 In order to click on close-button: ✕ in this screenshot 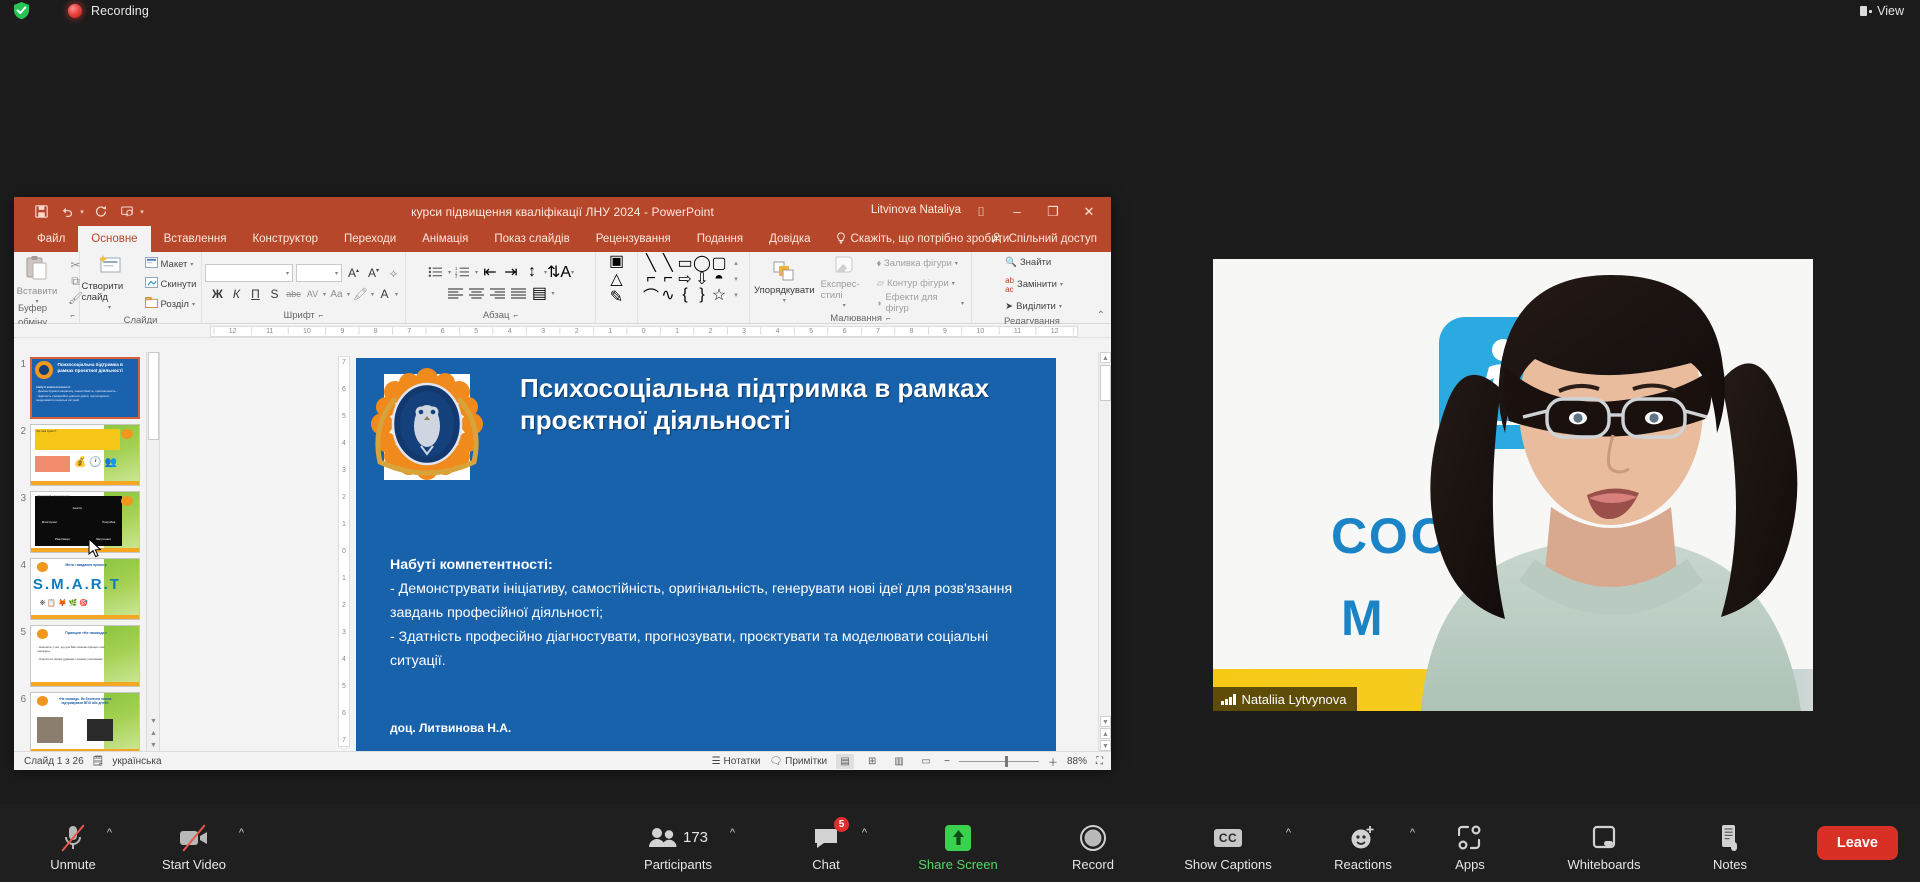, I will do `click(1089, 211)`.